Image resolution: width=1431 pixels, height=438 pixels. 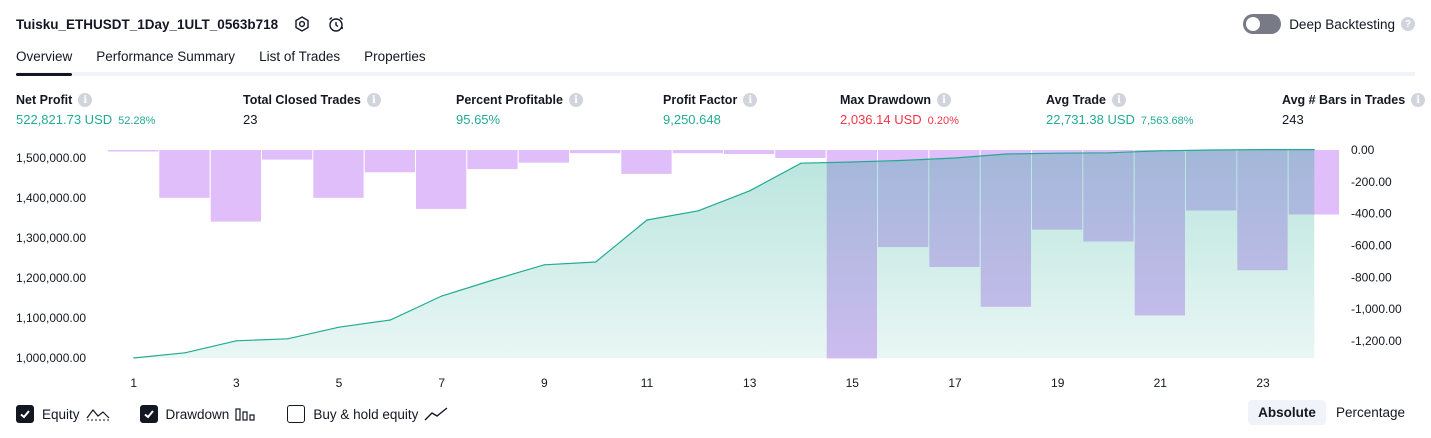 I want to click on metric-net-profit: Net Profit i 522,821.73 USD 52.28%, so click(x=85, y=110).